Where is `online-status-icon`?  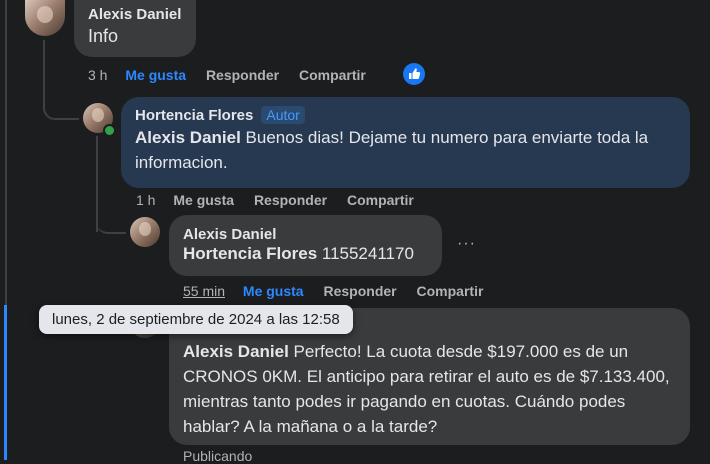
online-status-icon is located at coordinates (109, 130).